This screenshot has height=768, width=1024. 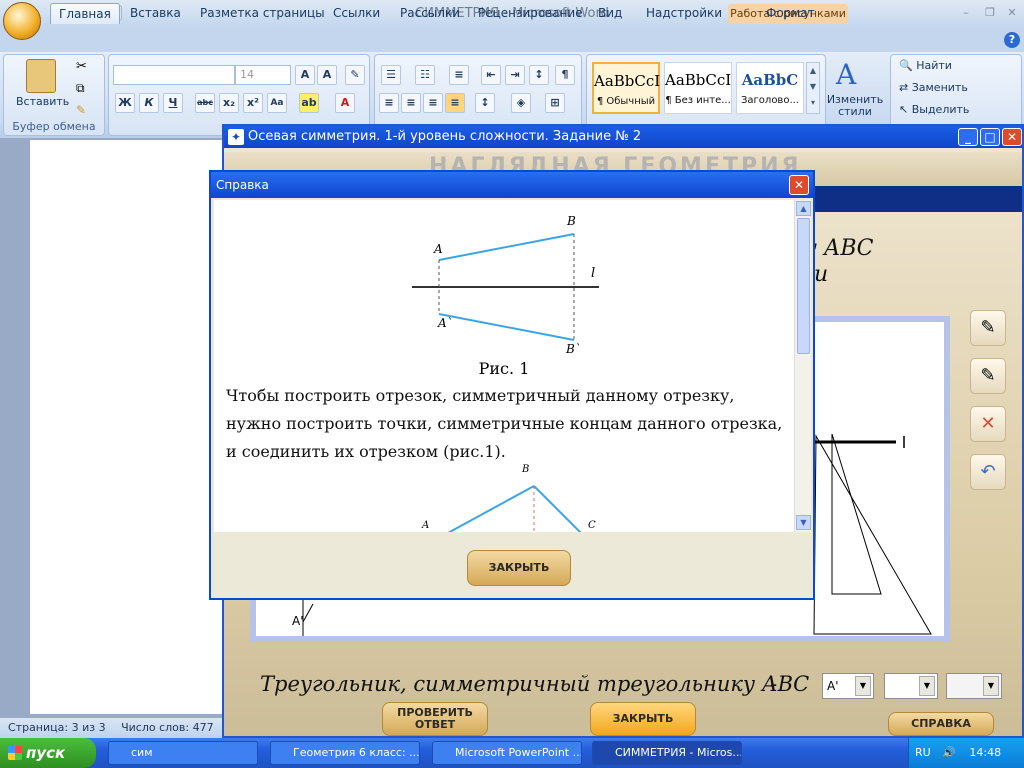 I want to click on scroll-down-icon: ▼, so click(x=803, y=522).